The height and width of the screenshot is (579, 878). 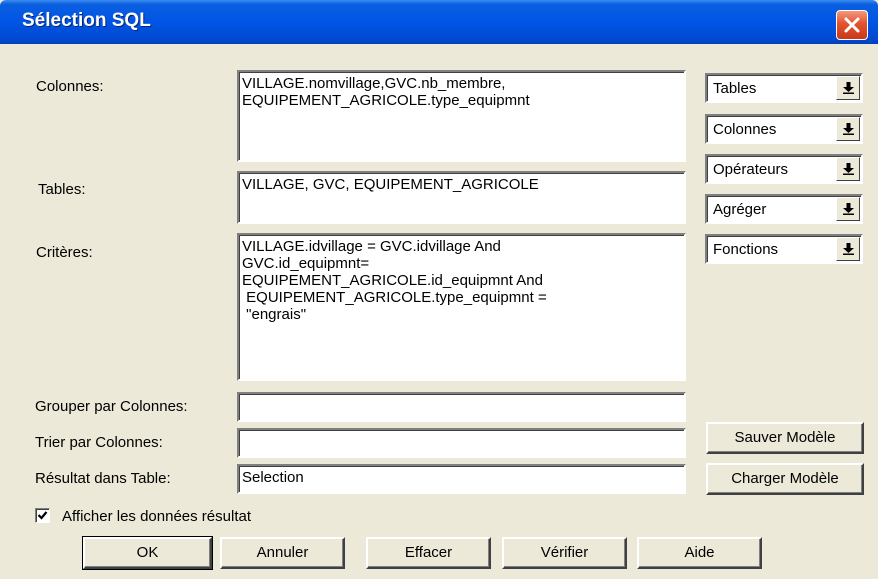 I want to click on close-icon, so click(x=852, y=25).